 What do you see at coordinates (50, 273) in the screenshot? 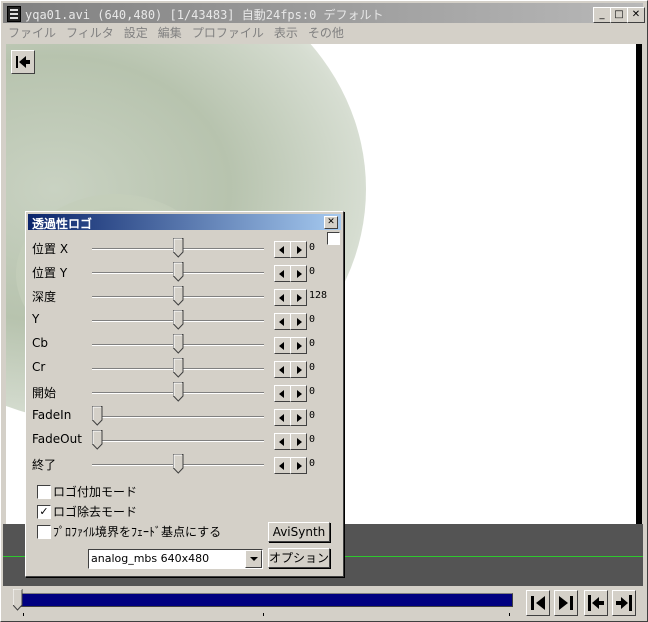
I see `slider-label: 位置 Y` at bounding box center [50, 273].